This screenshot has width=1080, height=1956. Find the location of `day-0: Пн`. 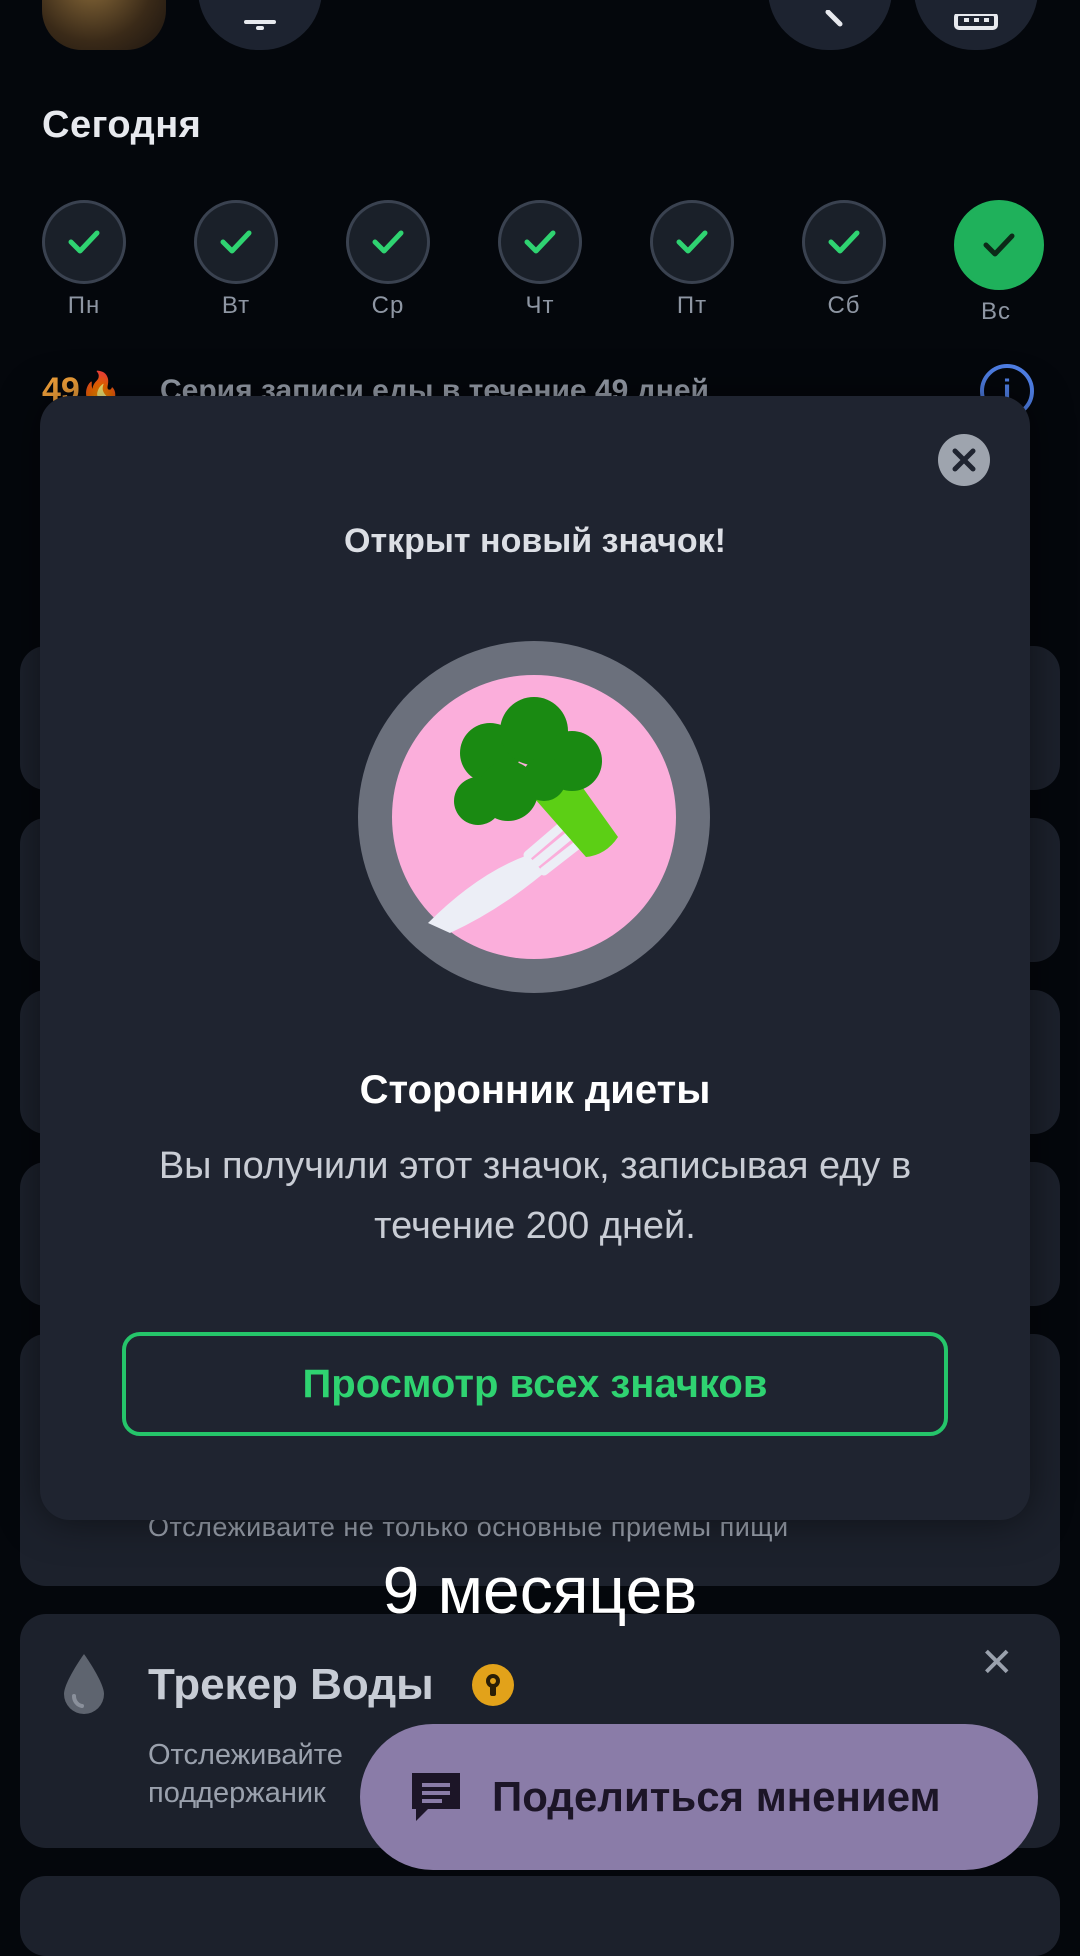

day-0: Пн is located at coordinates (84, 260).